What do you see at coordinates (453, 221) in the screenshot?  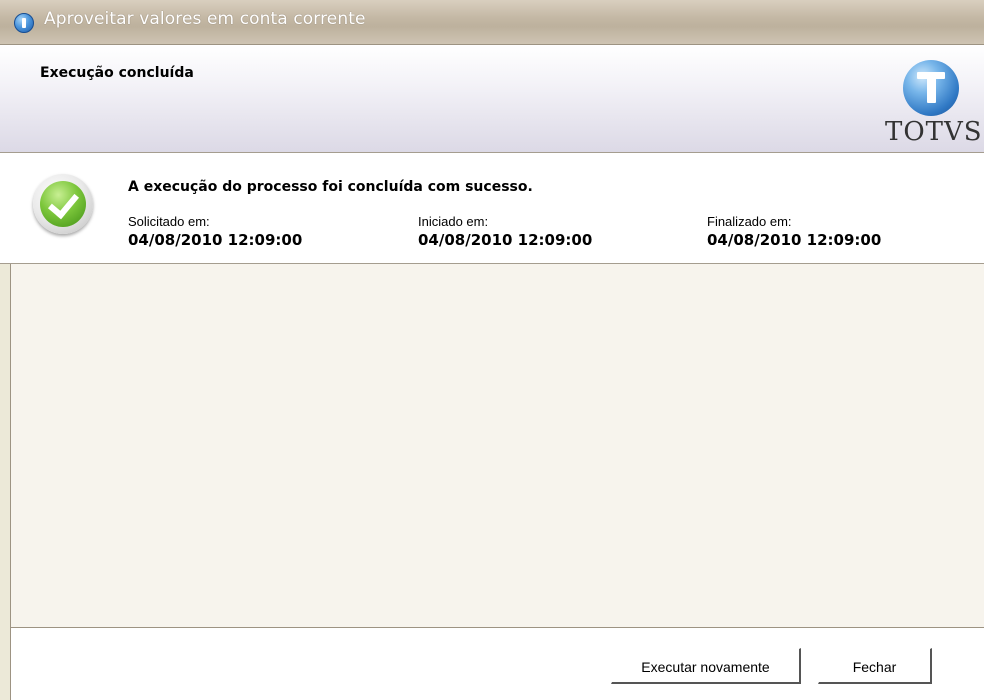 I see `started-label: Iniciado em:` at bounding box center [453, 221].